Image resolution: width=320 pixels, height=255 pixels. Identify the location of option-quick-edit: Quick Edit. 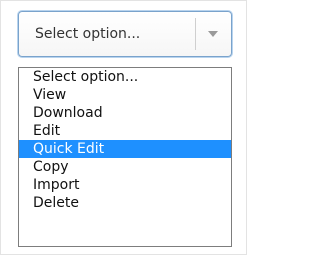
(125, 149).